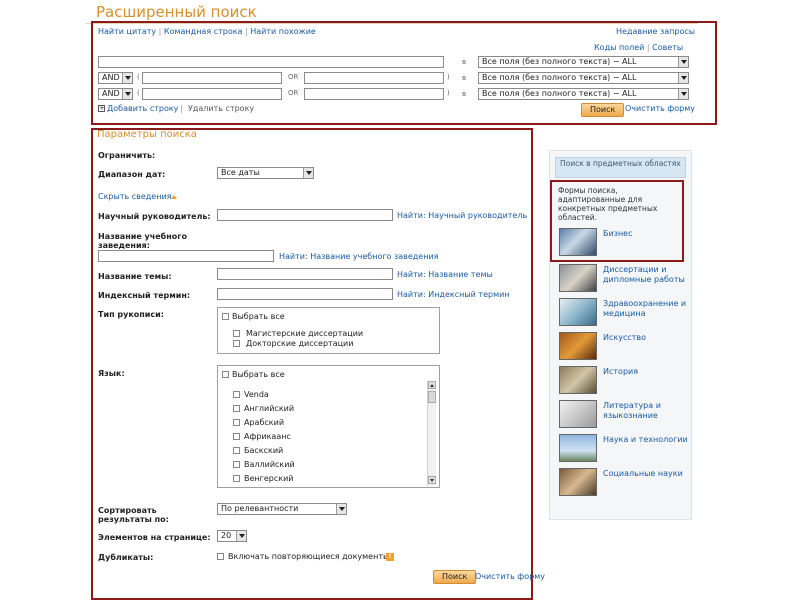 The image size is (800, 600). I want to click on help-links: Коды полей | Советы, so click(639, 47).